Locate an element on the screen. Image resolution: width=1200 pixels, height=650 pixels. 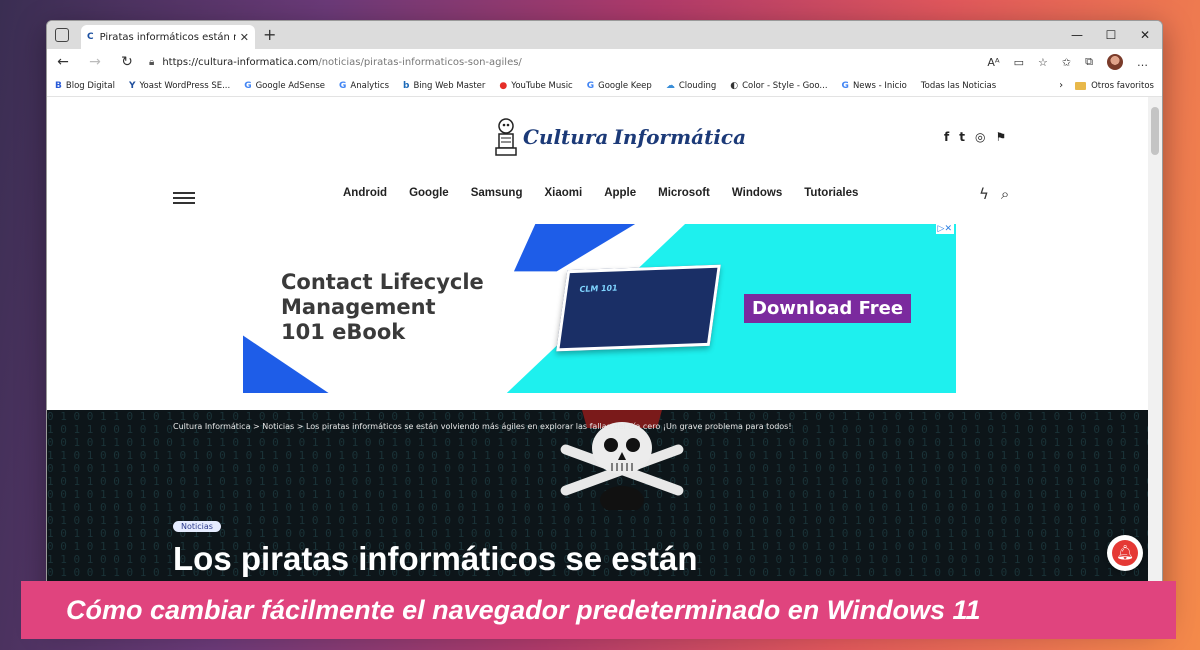
tab-close-icon: ✕ is located at coordinates (244, 37).